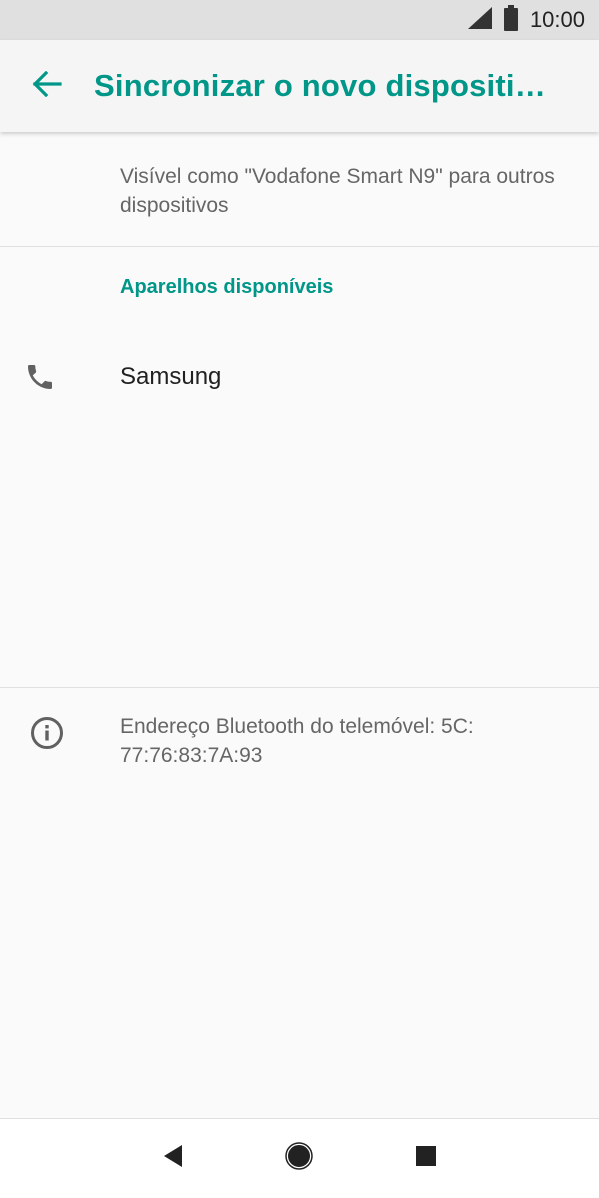 This screenshot has width=599, height=1198. What do you see at coordinates (299, 377) in the screenshot?
I see `device-item-samsung: Samsung` at bounding box center [299, 377].